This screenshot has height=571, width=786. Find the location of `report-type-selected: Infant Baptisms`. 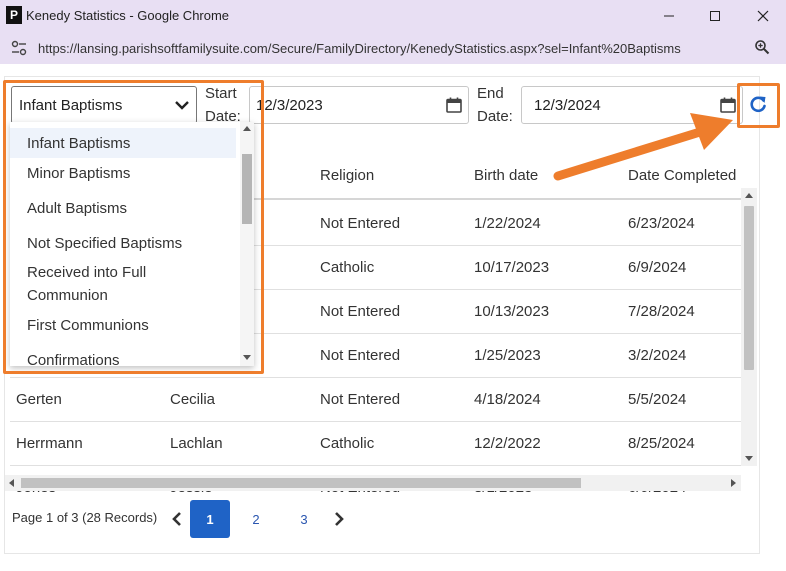

report-type-selected: Infant Baptisms is located at coordinates (71, 105).